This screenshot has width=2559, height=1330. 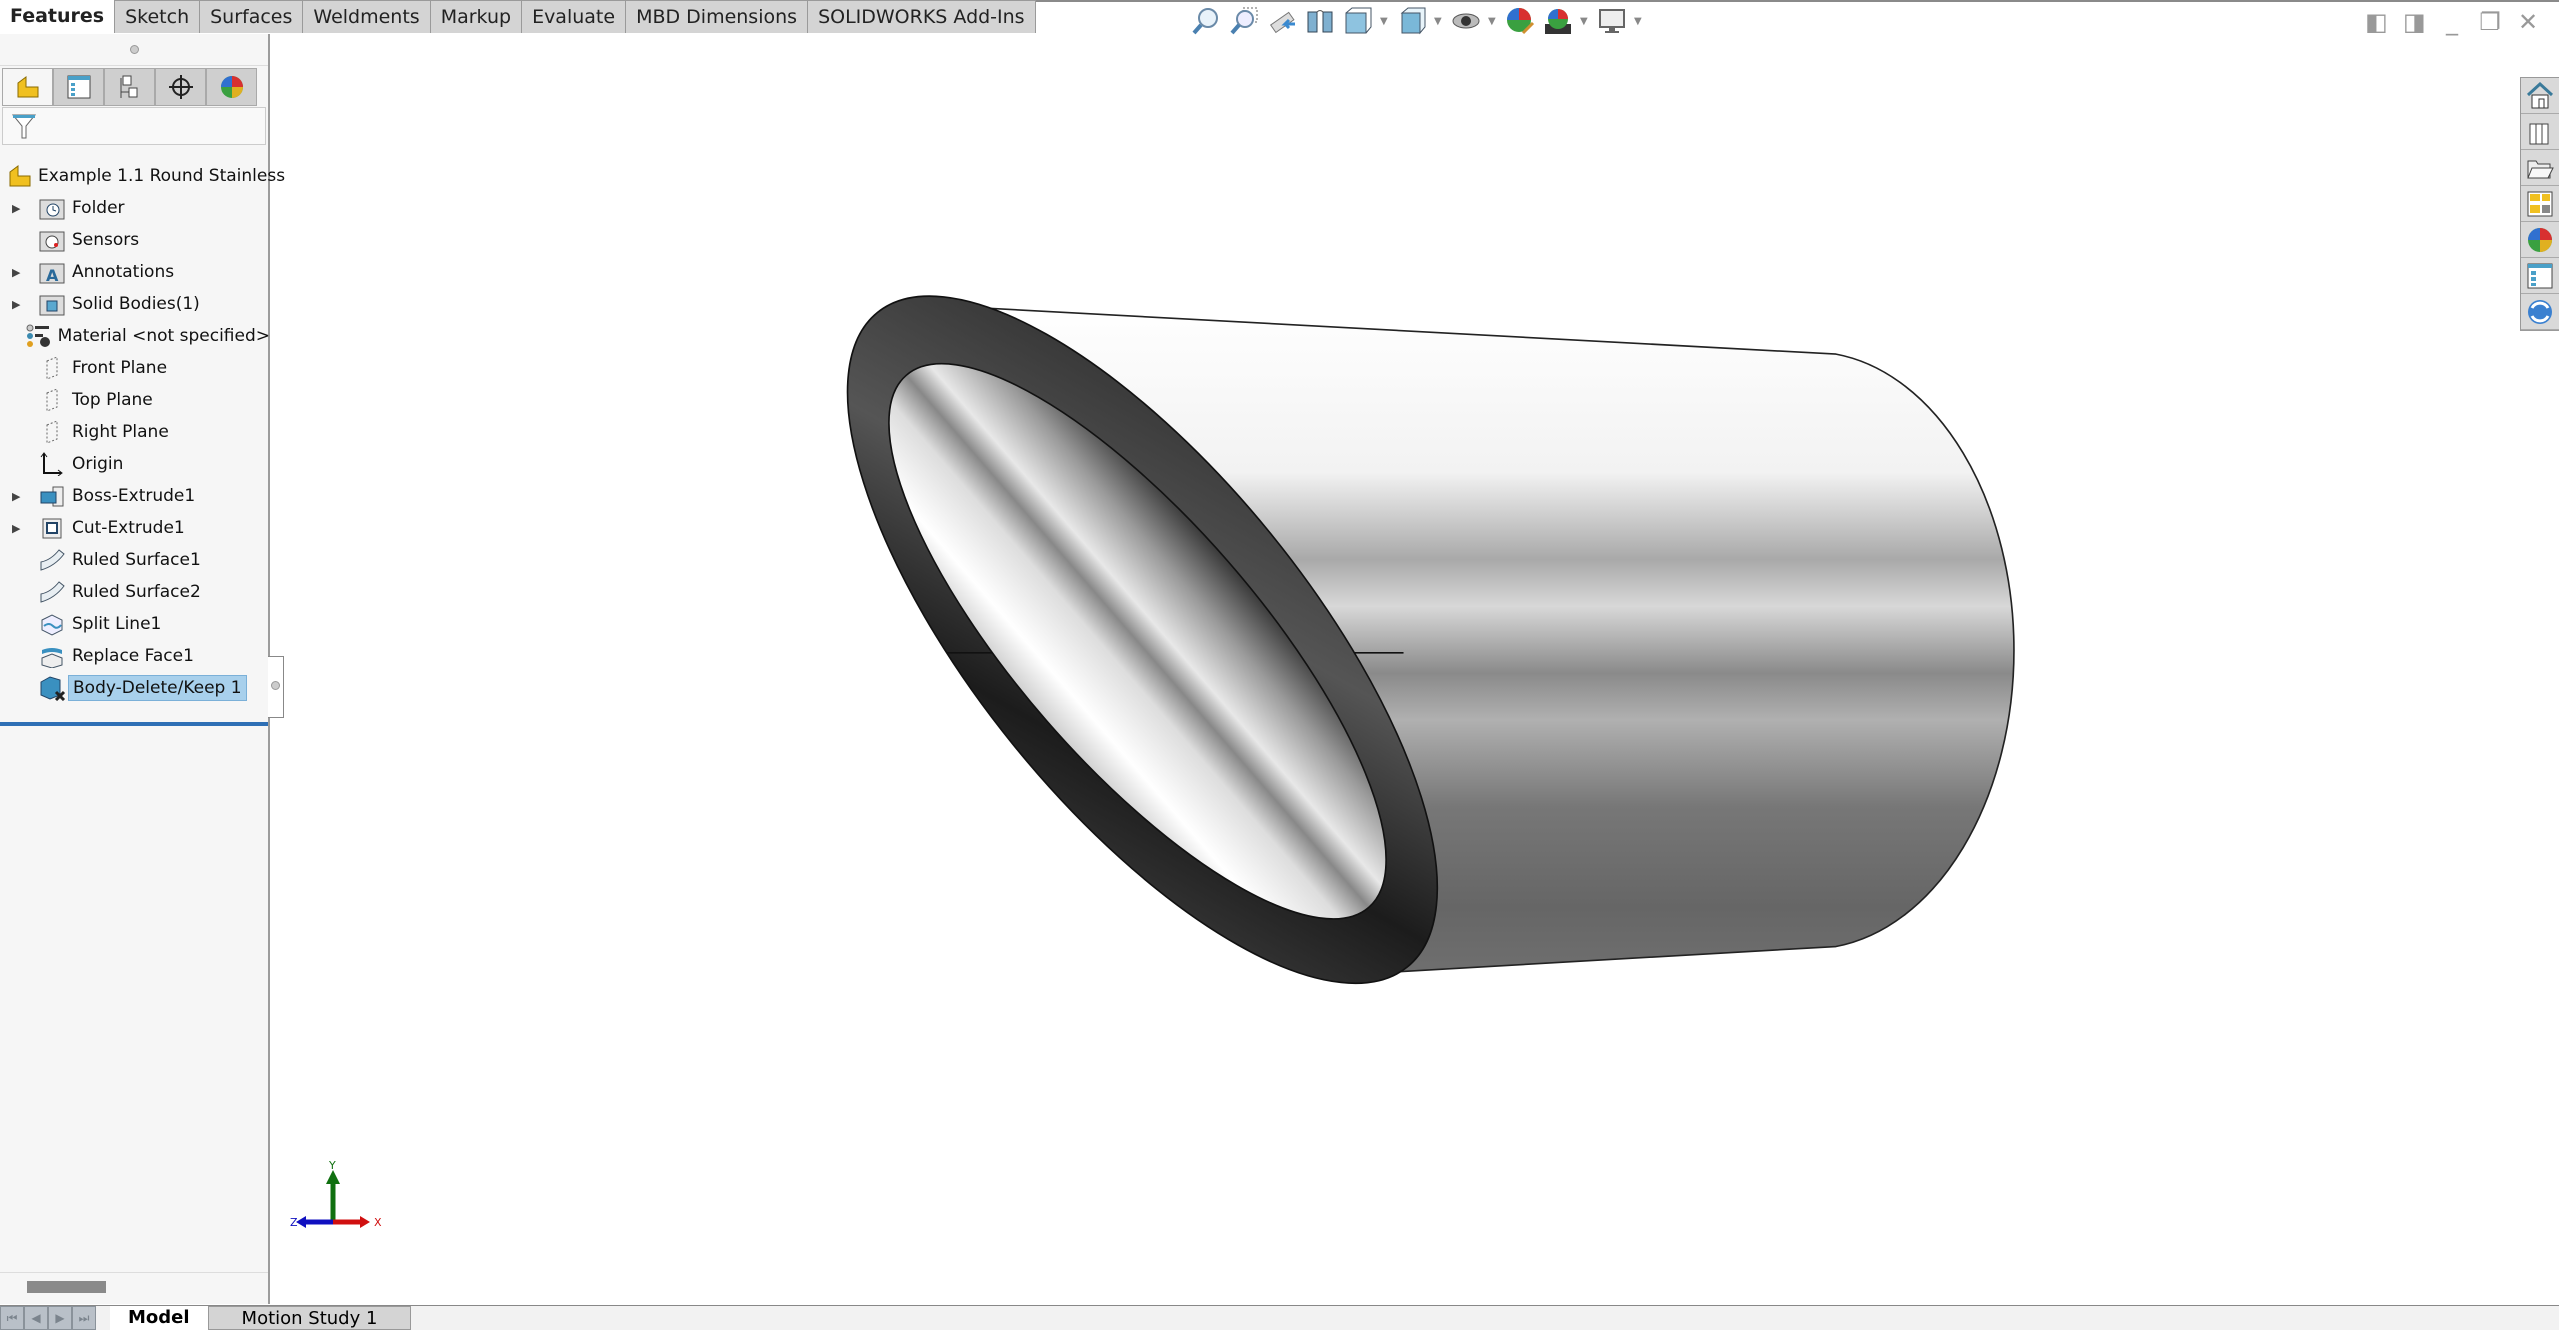 What do you see at coordinates (1466, 21) in the screenshot?
I see `hide-show-items-icon` at bounding box center [1466, 21].